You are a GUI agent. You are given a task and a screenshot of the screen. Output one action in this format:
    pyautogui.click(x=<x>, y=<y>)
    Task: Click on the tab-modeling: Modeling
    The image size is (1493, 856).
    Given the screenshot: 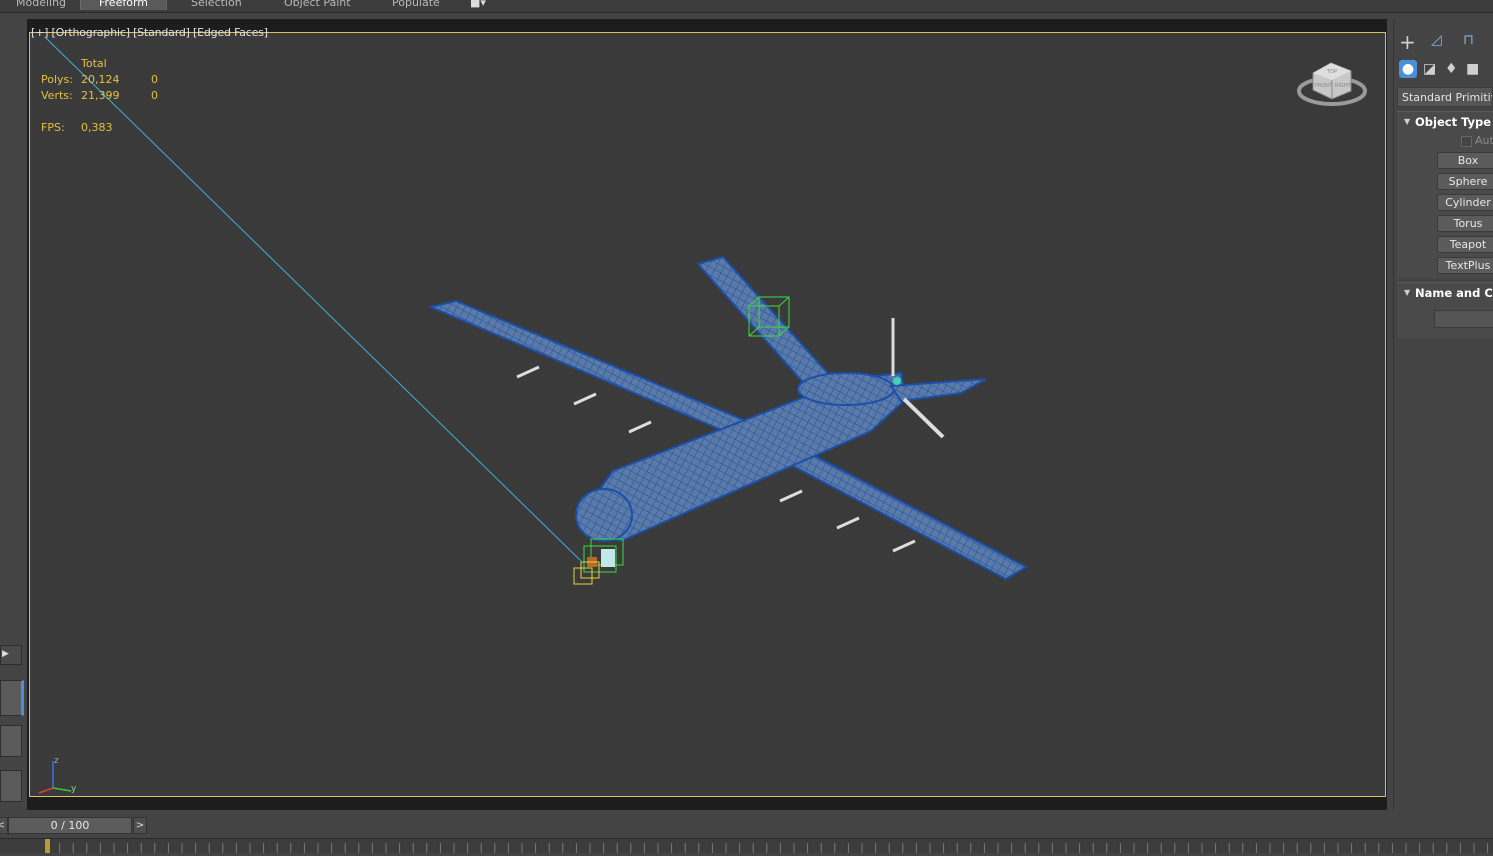 What is the action you would take?
    pyautogui.click(x=41, y=5)
    